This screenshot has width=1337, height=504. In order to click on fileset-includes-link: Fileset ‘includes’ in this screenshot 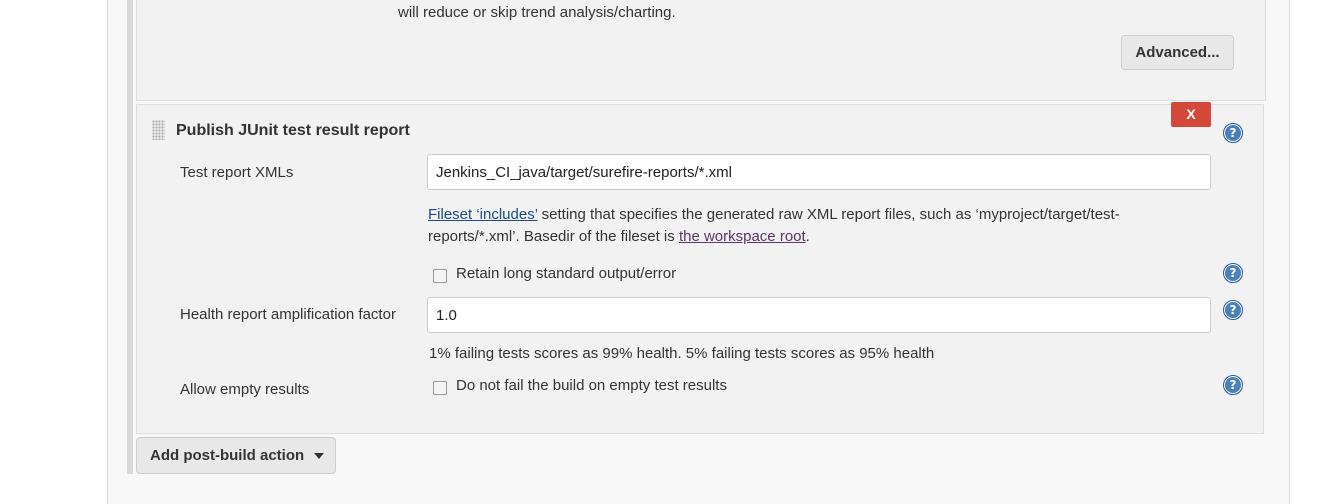, I will do `click(483, 214)`.